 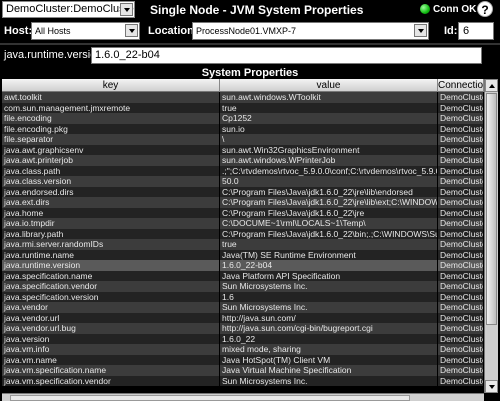 What do you see at coordinates (111, 328) in the screenshot?
I see `cell-key: java.vendor.url.bug` at bounding box center [111, 328].